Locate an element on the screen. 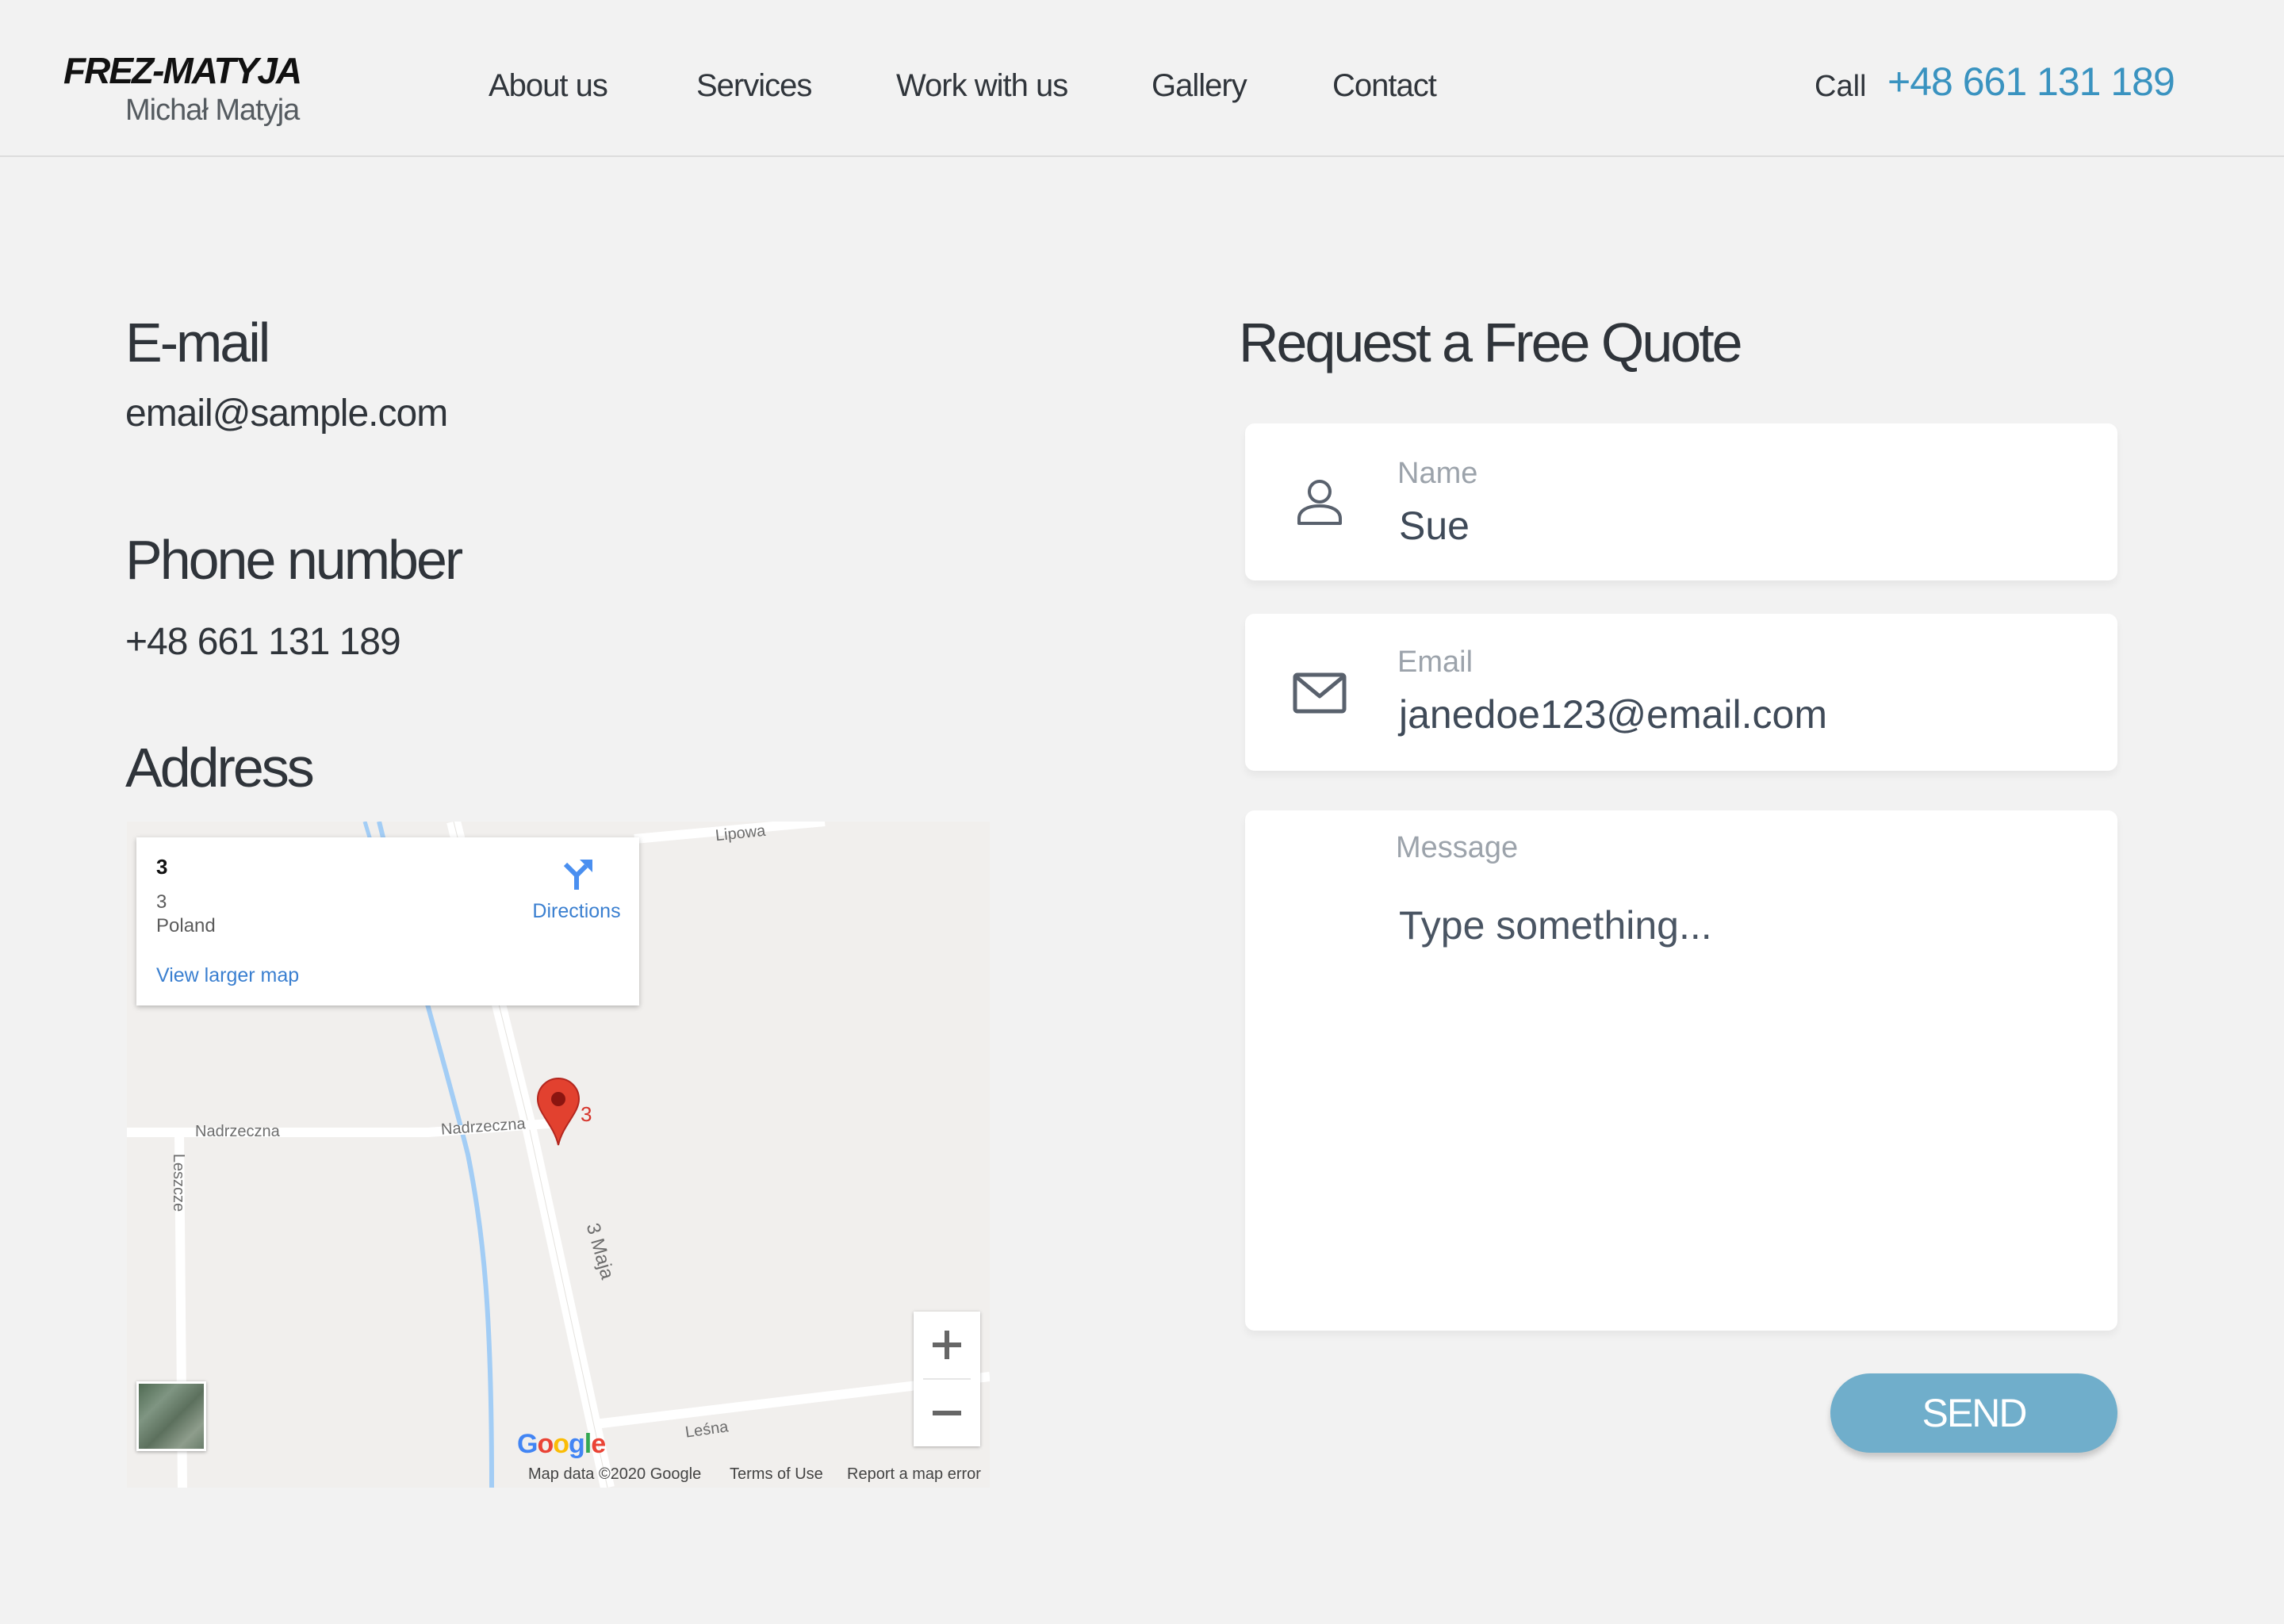  plus-icon is located at coordinates (947, 1345).